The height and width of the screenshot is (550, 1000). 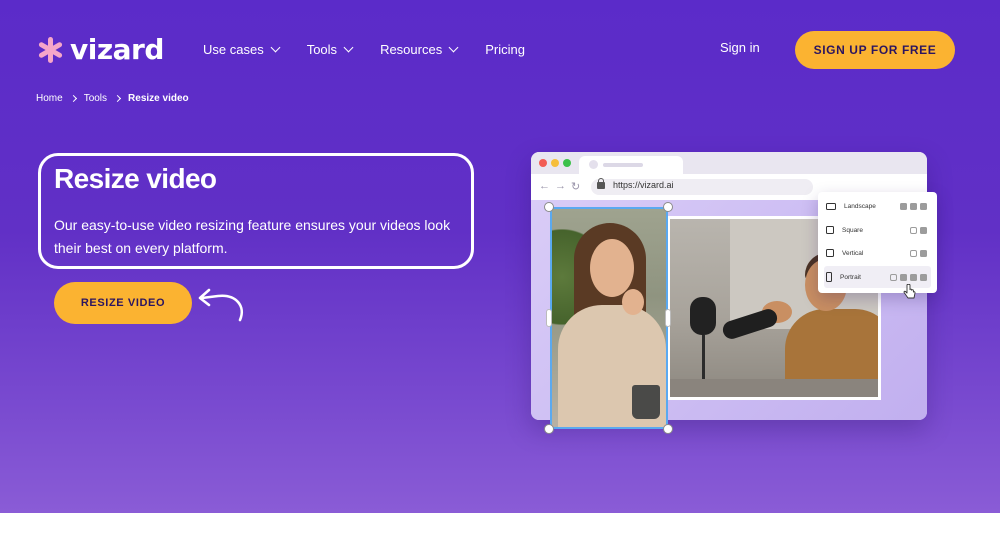 I want to click on maximize-dot-icon, so click(x=567, y=163).